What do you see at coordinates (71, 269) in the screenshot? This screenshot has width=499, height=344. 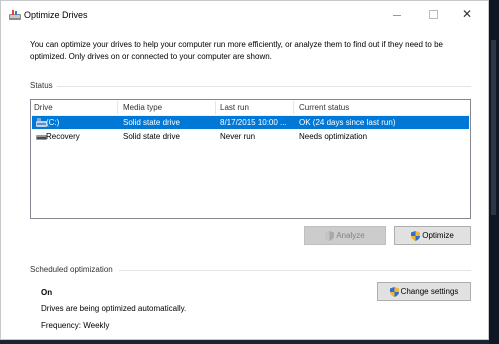 I see `scheduled-section-label: Scheduled optimization` at bounding box center [71, 269].